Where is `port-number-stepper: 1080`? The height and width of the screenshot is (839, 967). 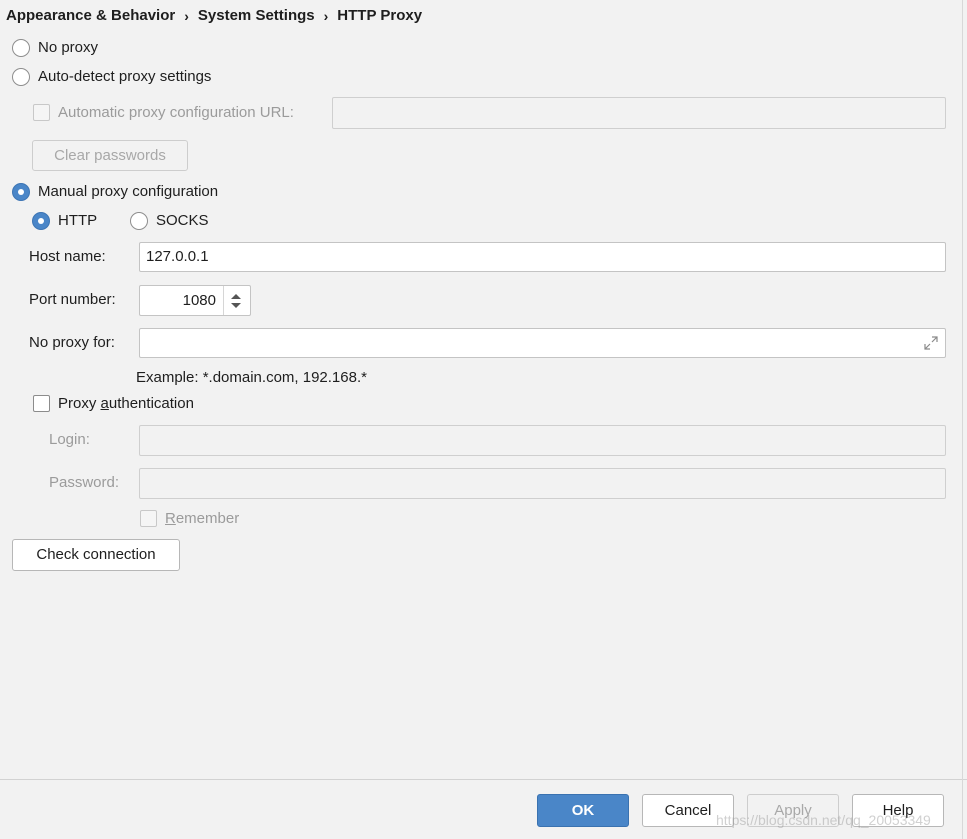 port-number-stepper: 1080 is located at coordinates (195, 300).